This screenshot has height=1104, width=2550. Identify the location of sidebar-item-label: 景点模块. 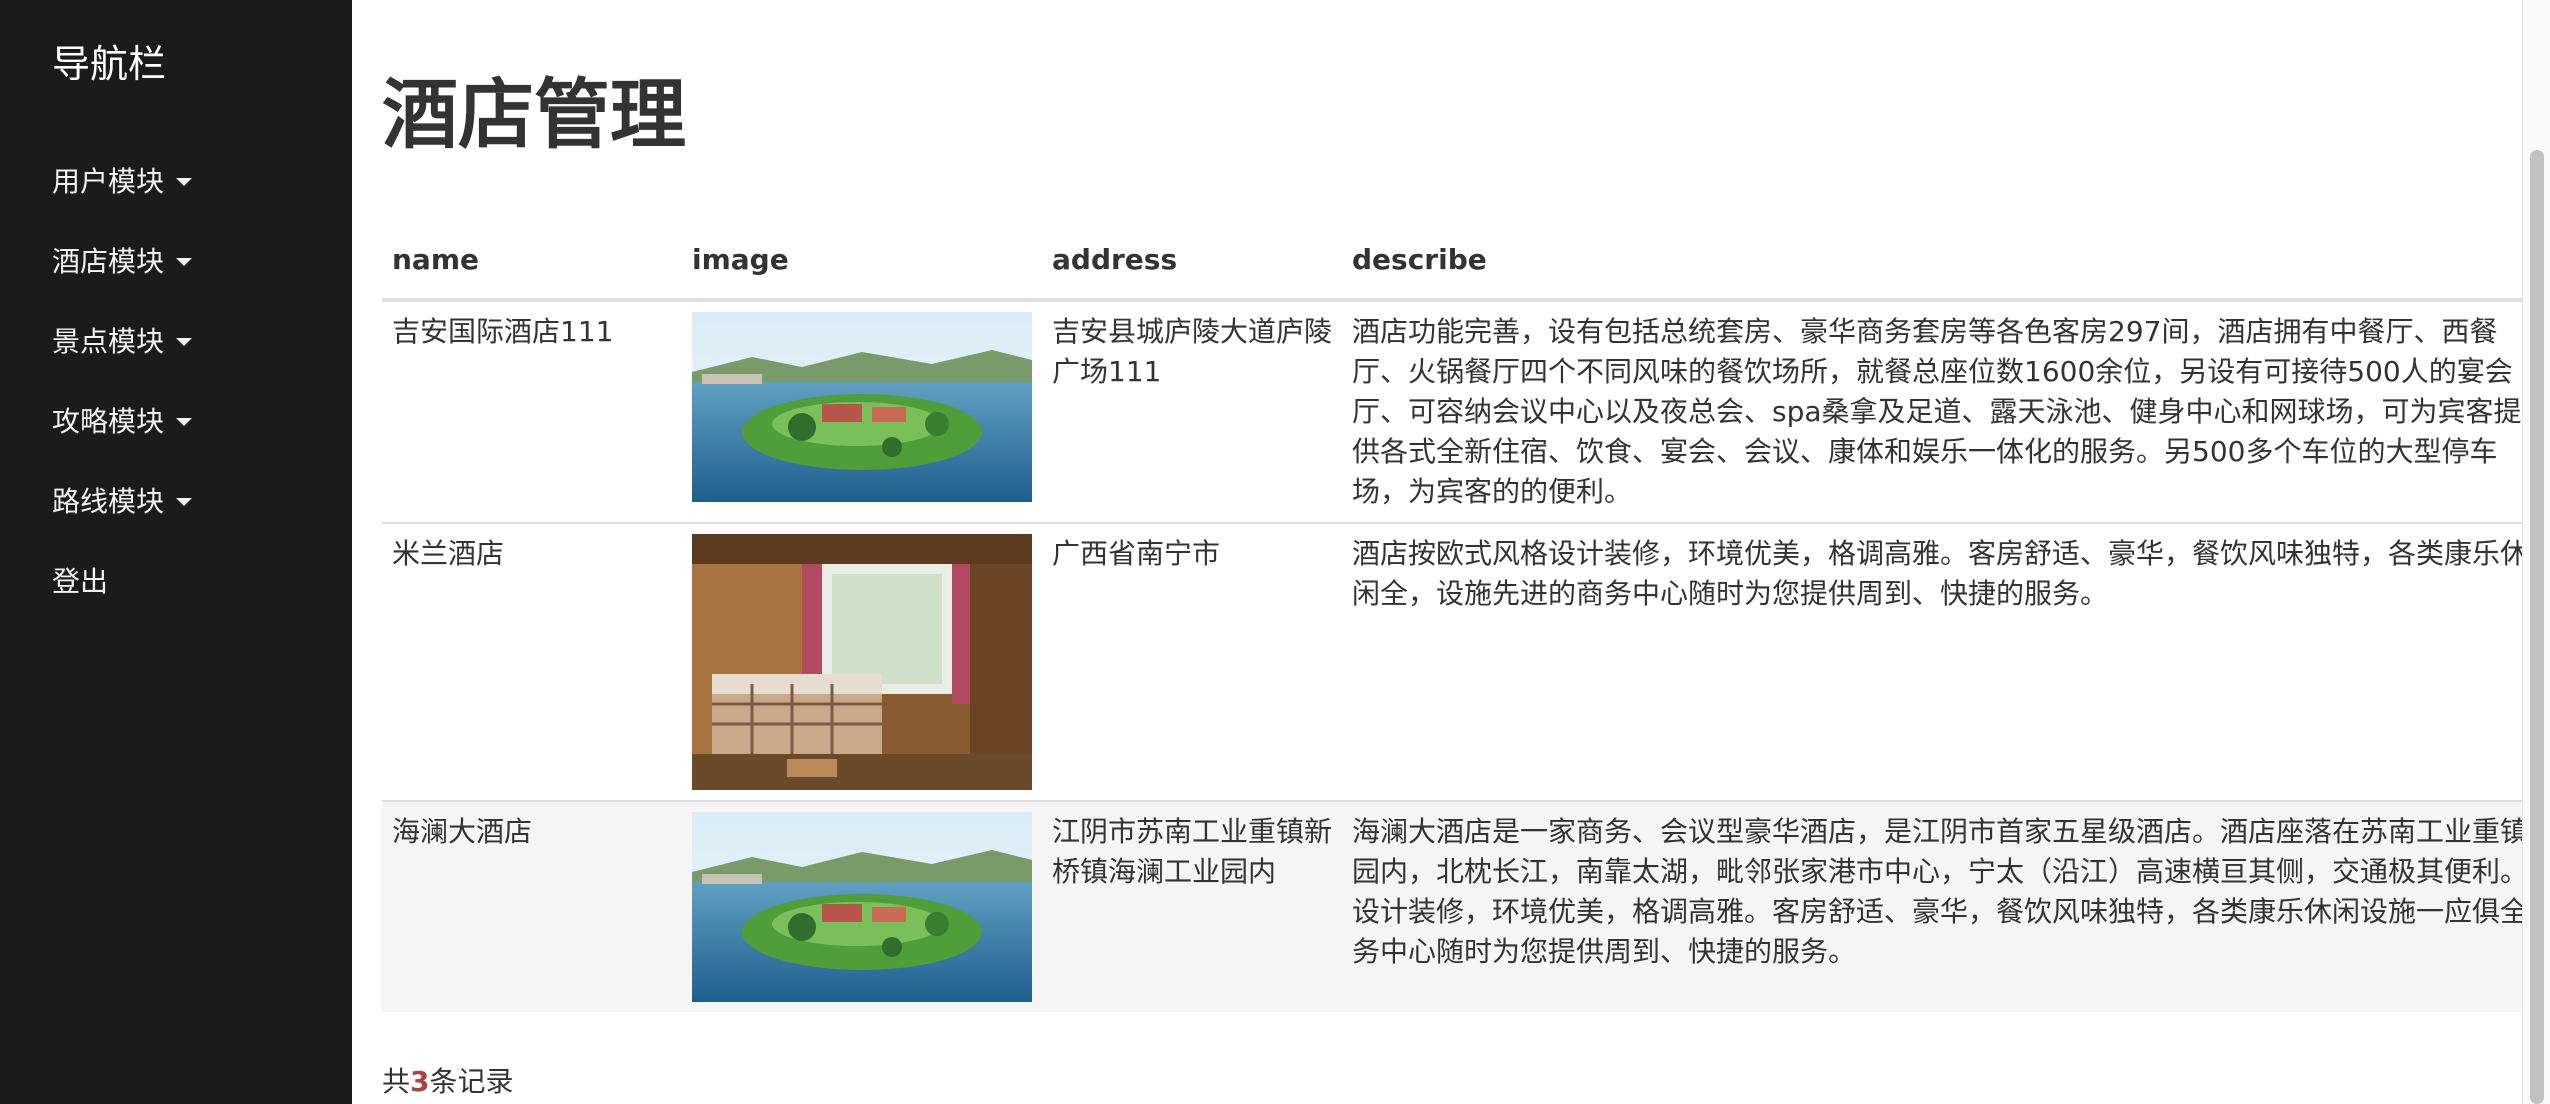
(108, 341).